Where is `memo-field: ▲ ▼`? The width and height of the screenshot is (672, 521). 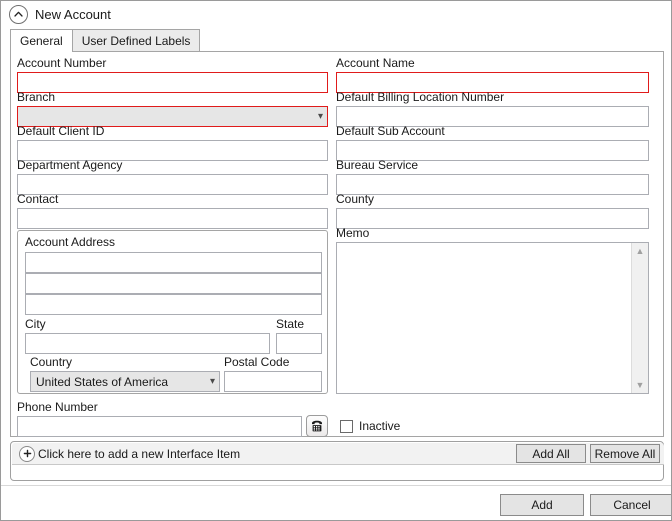
memo-field: ▲ ▼ is located at coordinates (492, 318).